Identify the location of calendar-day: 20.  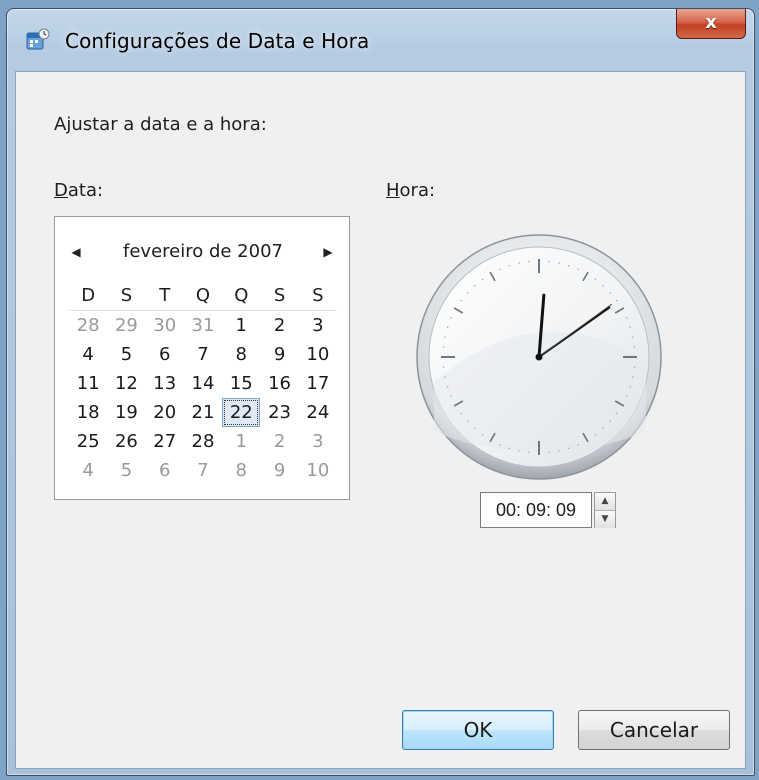
(165, 412).